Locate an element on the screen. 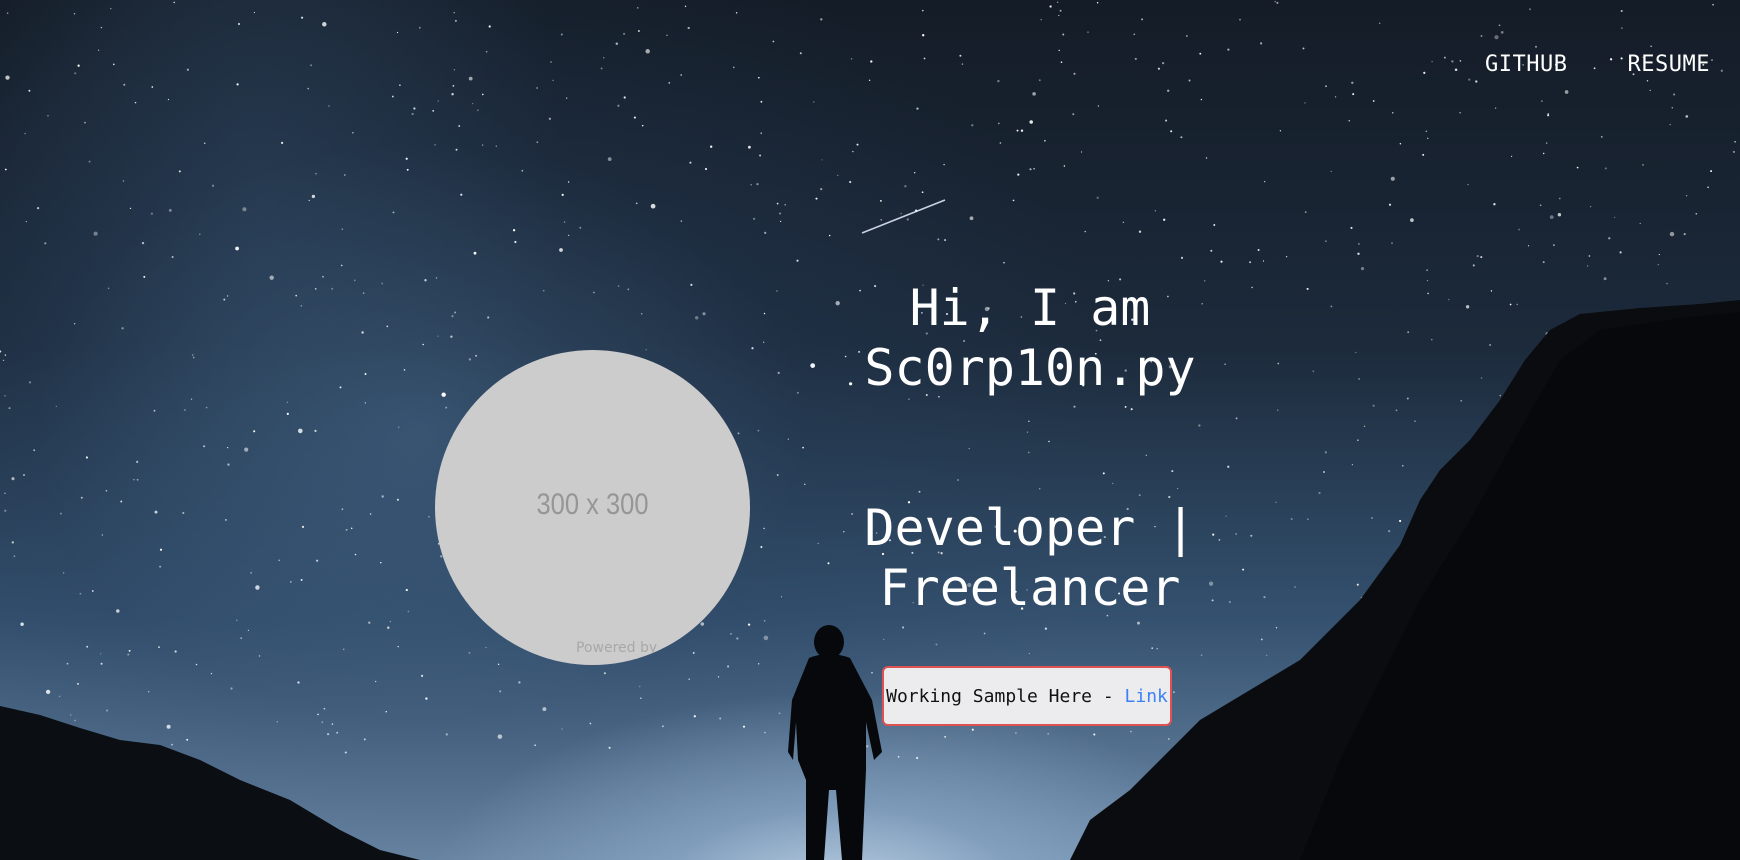 This screenshot has height=860, width=1740. role-line-1: Developer | is located at coordinates (1030, 528).